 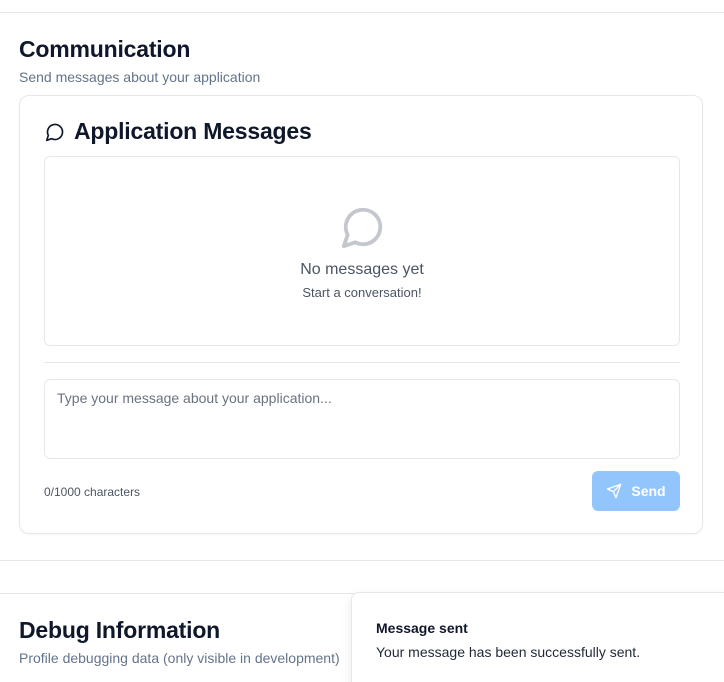 I want to click on section-divider, so click(x=362, y=560).